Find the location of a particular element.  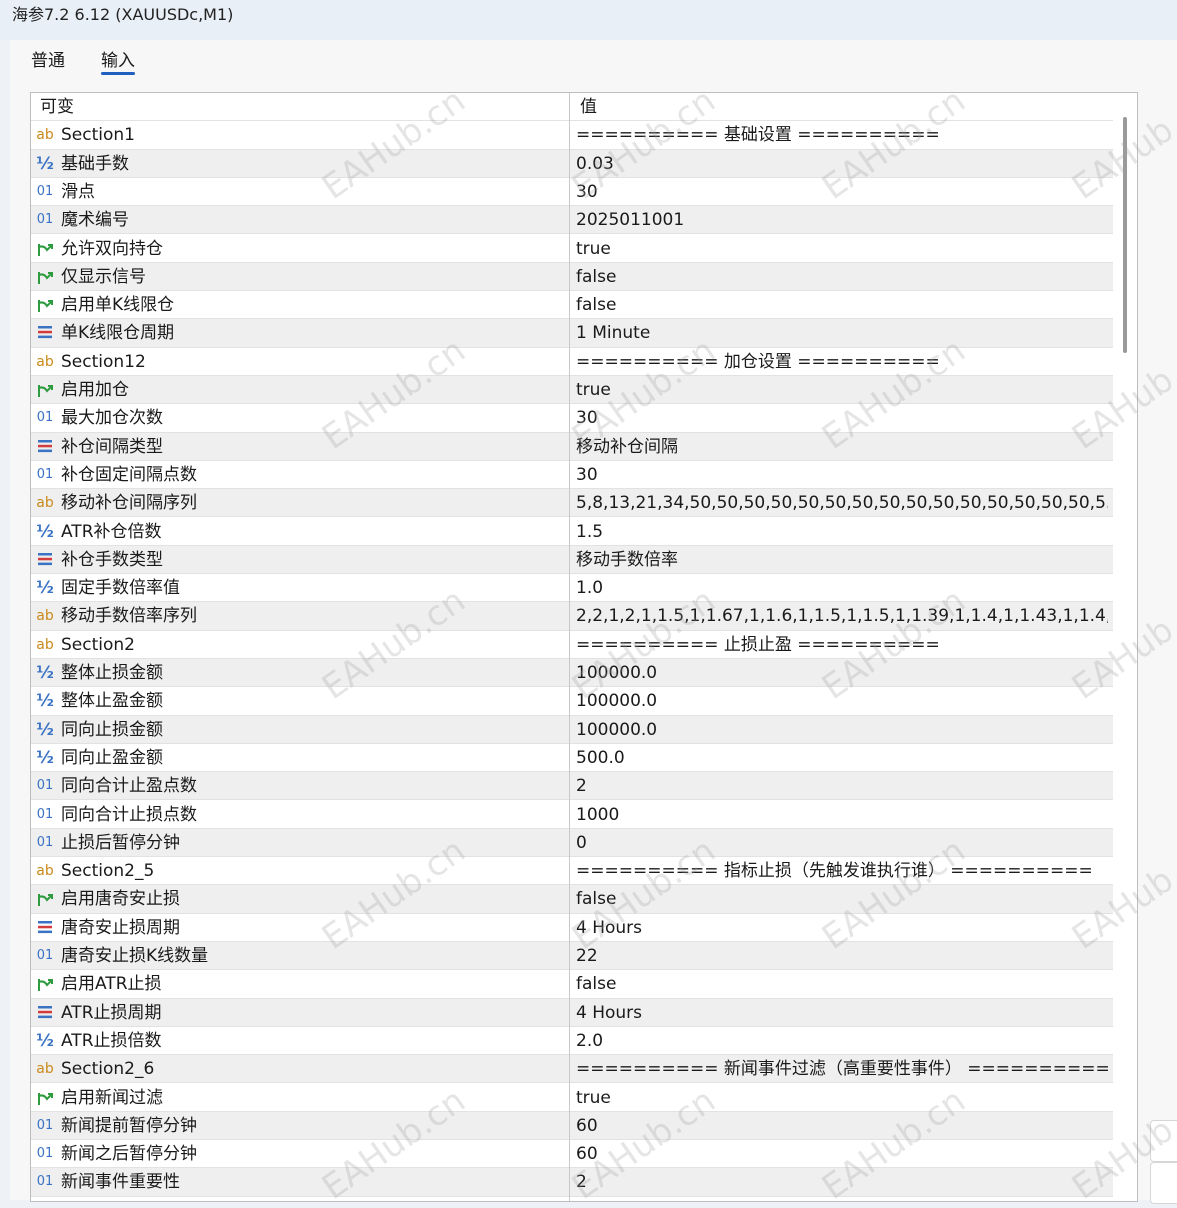

variable-name: ATR止损周期 is located at coordinates (111, 1012).